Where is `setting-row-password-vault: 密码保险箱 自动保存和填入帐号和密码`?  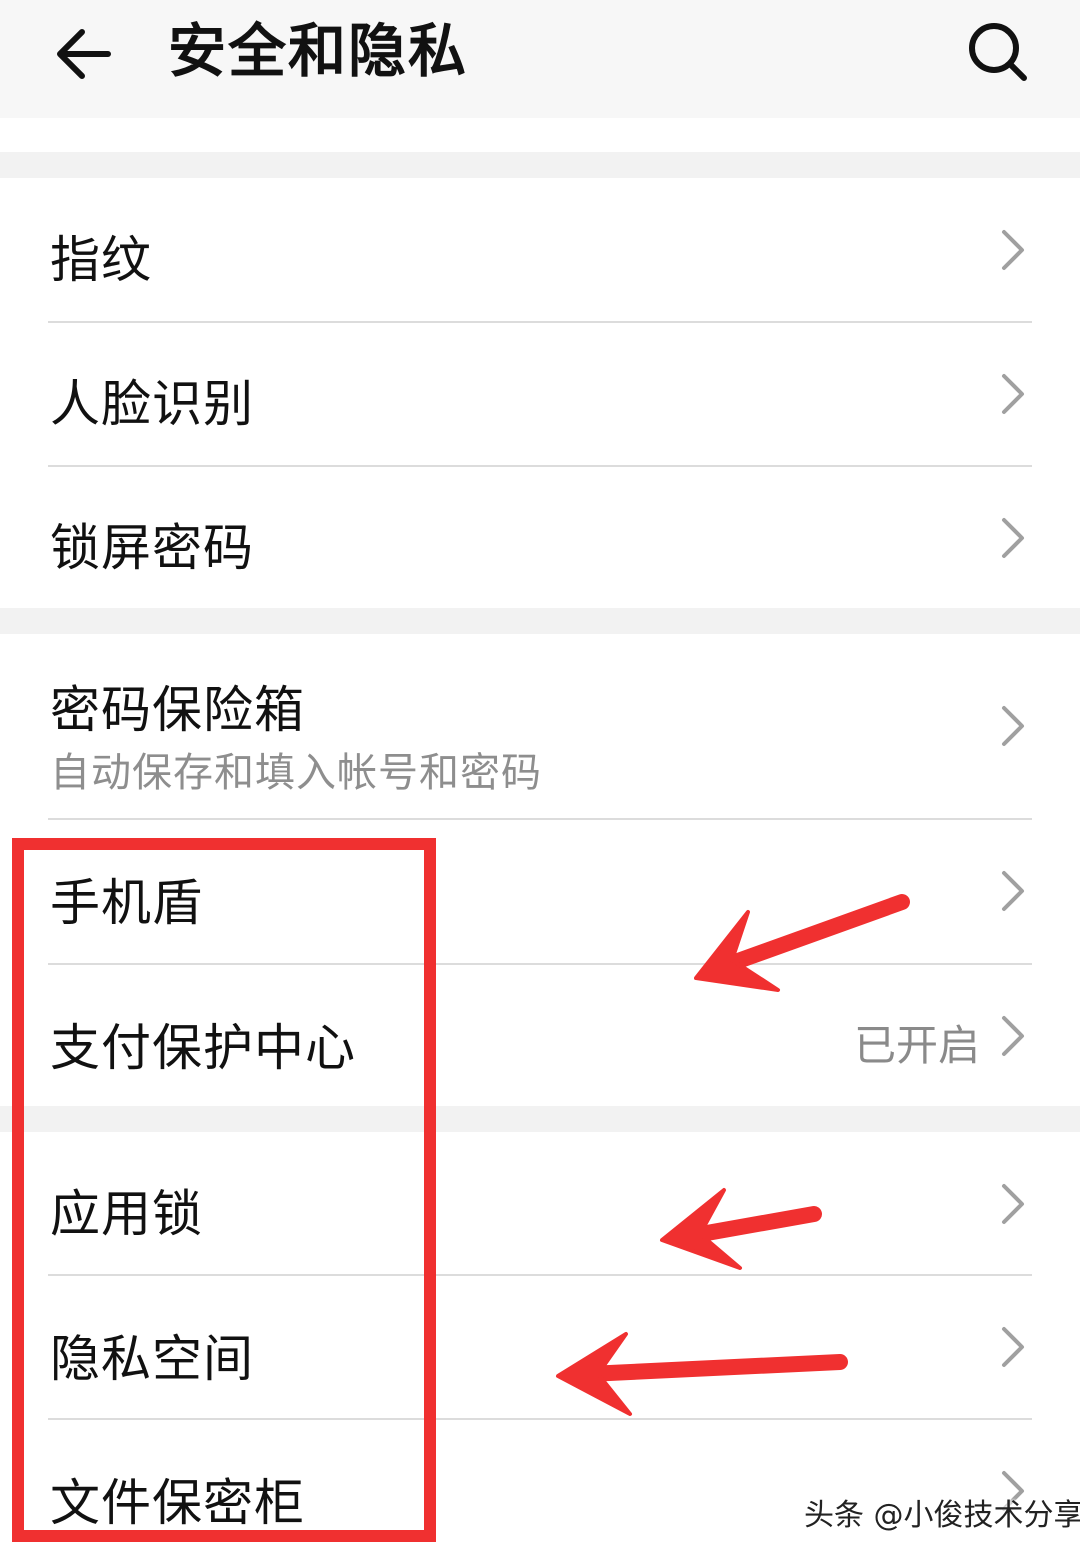 setting-row-password-vault: 密码保险箱 自动保存和填入帐号和密码 is located at coordinates (540, 726).